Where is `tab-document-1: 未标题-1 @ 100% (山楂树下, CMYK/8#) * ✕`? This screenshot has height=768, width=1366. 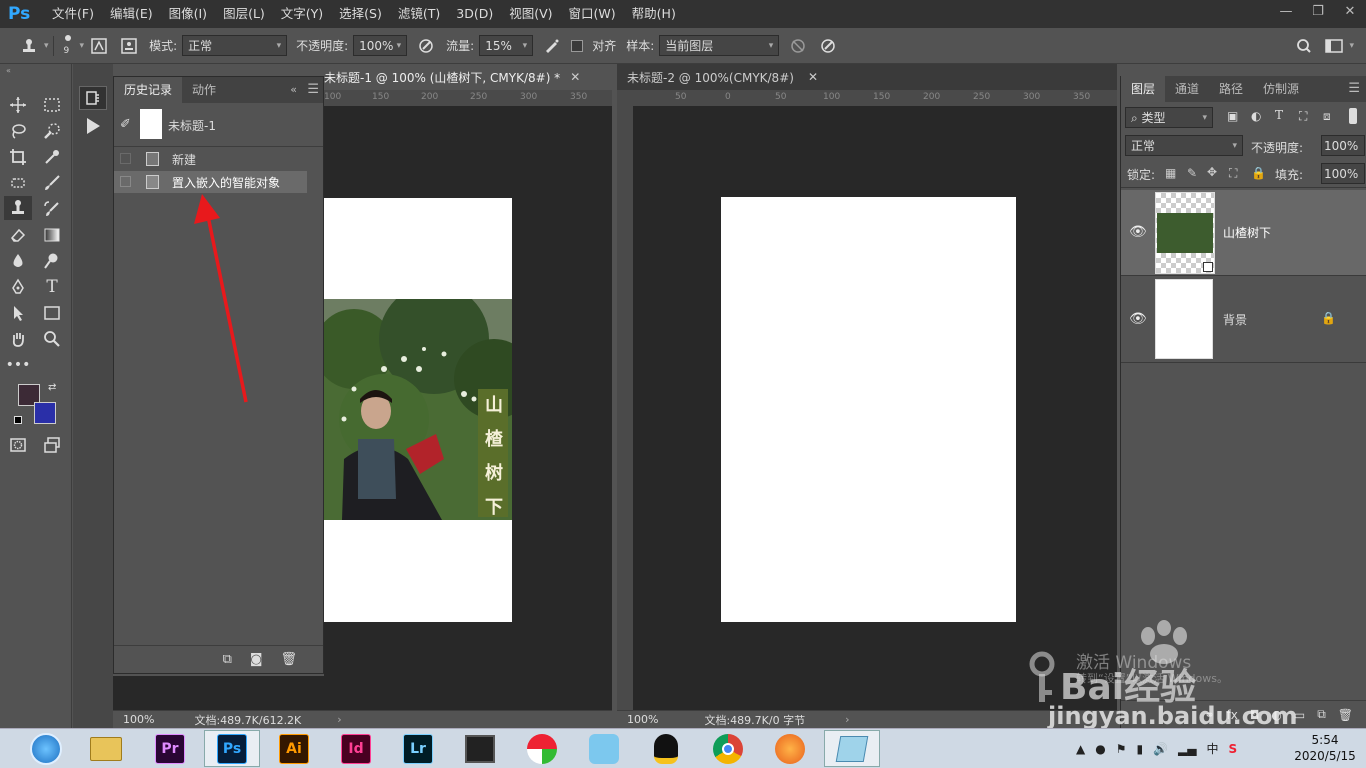
tab-document-1: 未标题-1 @ 100% (山楂树下, CMYK/8#) * ✕ is located at coordinates (468, 77).